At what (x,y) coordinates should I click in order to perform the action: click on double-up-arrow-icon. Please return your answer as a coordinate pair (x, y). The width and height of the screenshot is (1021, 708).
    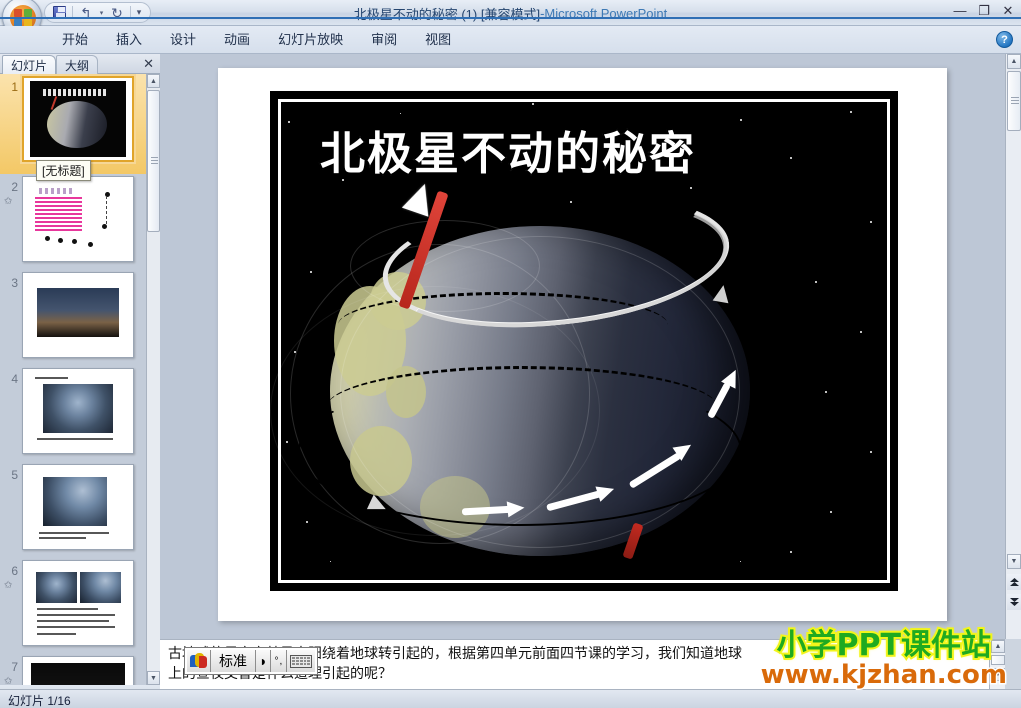
    Looking at the image, I should click on (1014, 581).